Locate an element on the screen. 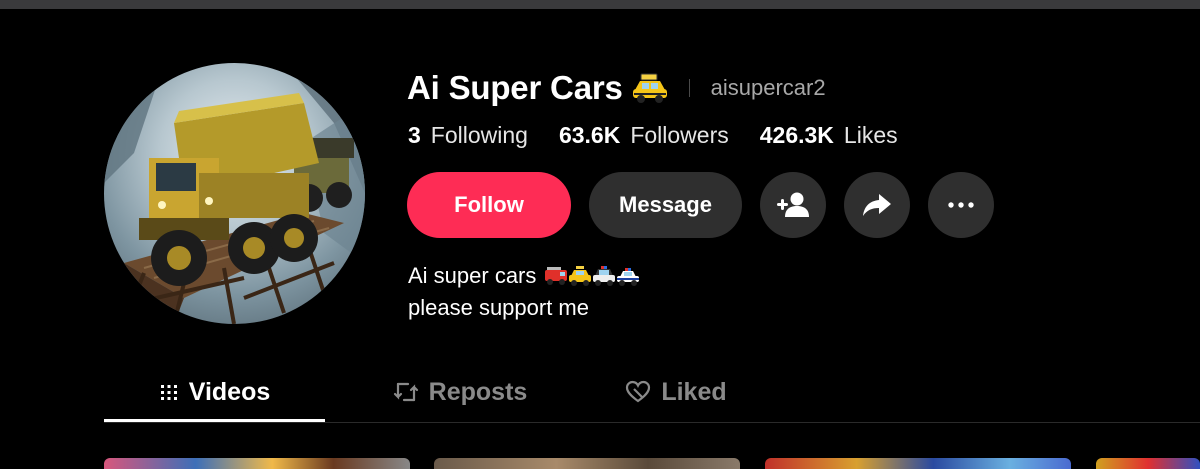  bio-line-1: Ai super cars is located at coordinates (524, 276).